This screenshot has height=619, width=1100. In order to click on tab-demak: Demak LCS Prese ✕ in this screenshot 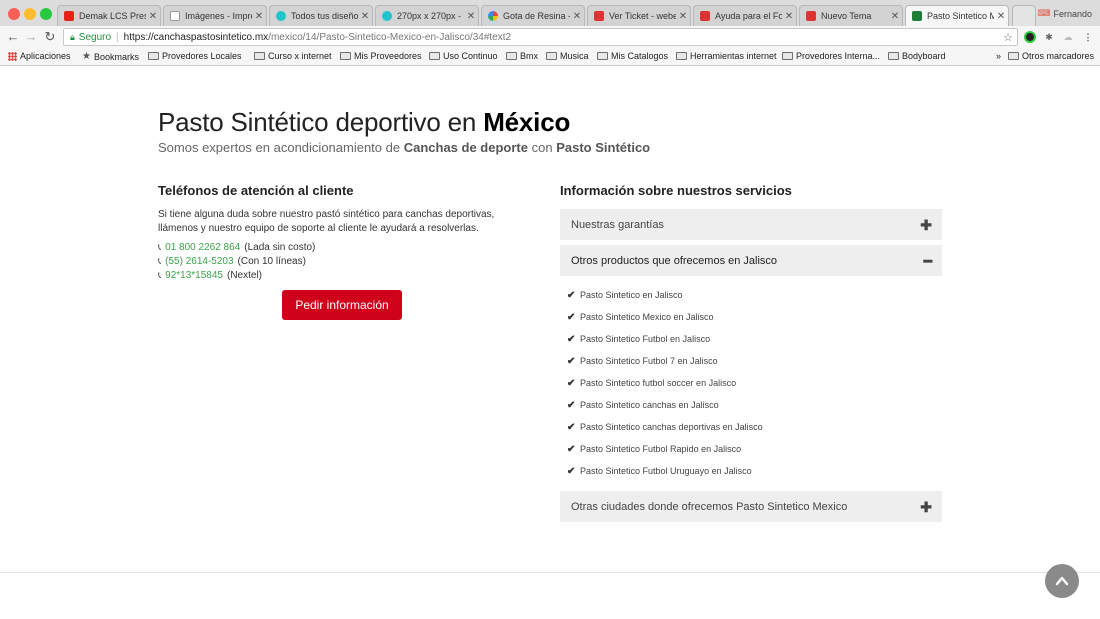, I will do `click(109, 15)`.